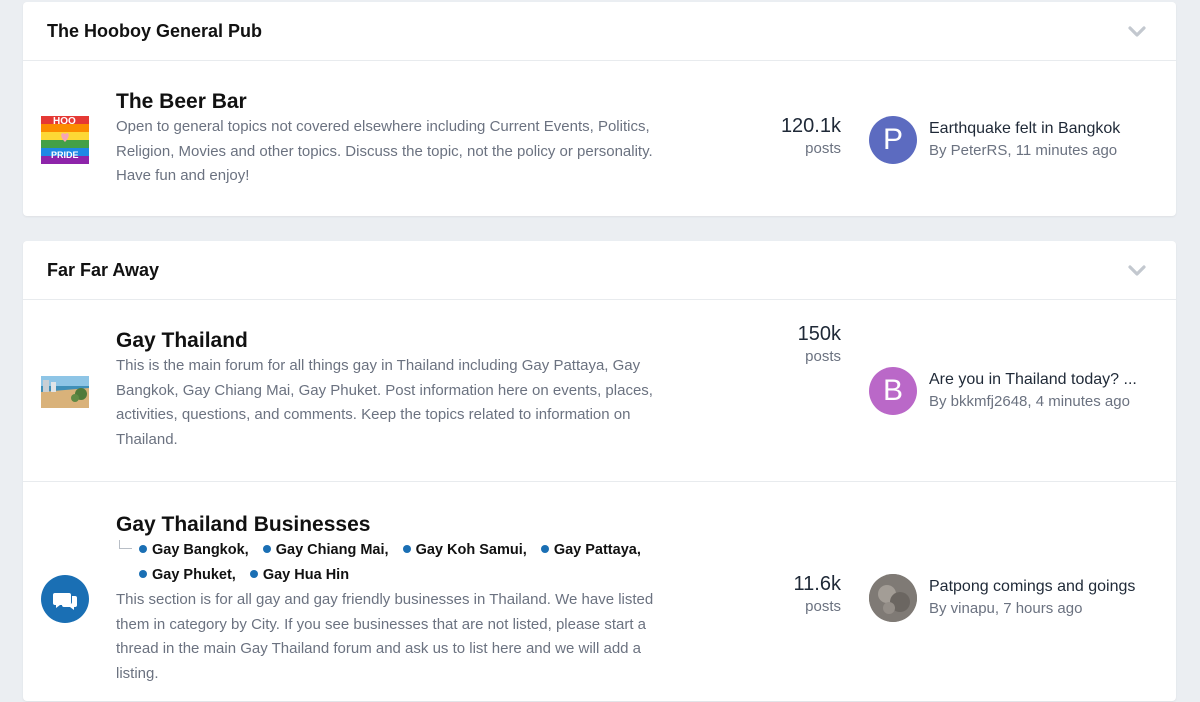 This screenshot has width=1200, height=702. I want to click on forum-title: Gay Thailand Businesses, so click(416, 525).